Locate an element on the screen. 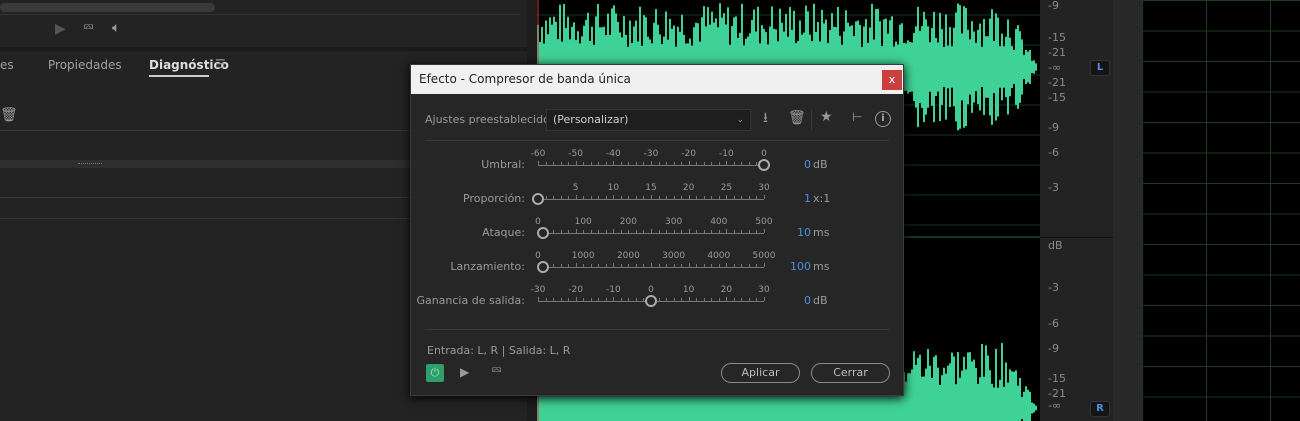  slider-track is located at coordinates (651, 233).